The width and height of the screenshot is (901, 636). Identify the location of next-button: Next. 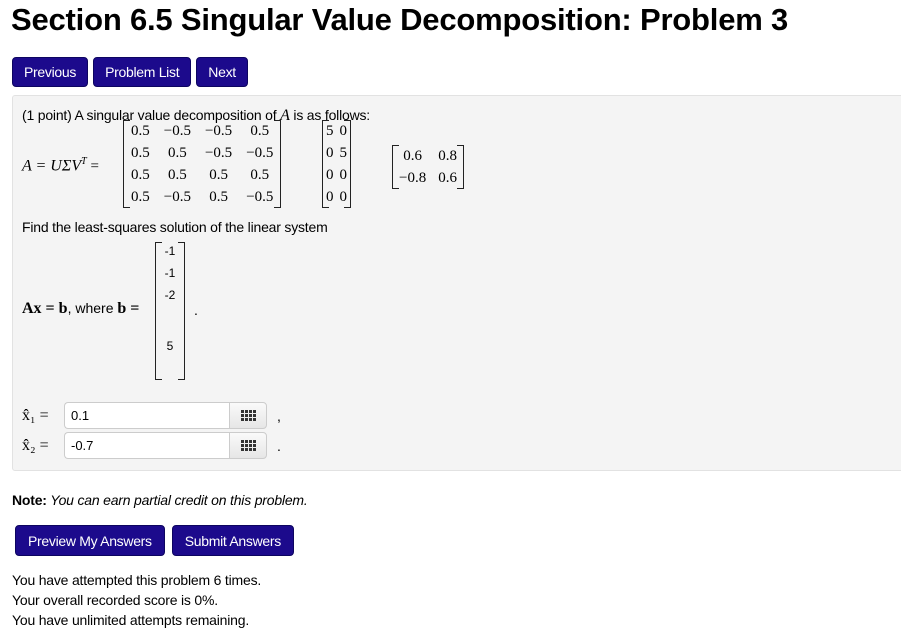
(222, 72).